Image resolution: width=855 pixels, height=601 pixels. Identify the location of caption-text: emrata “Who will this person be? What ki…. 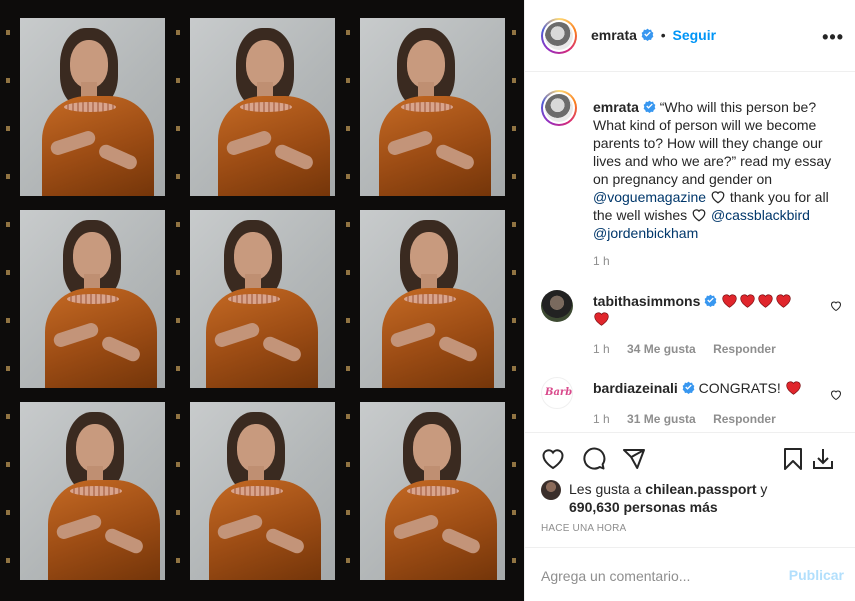
(718, 170).